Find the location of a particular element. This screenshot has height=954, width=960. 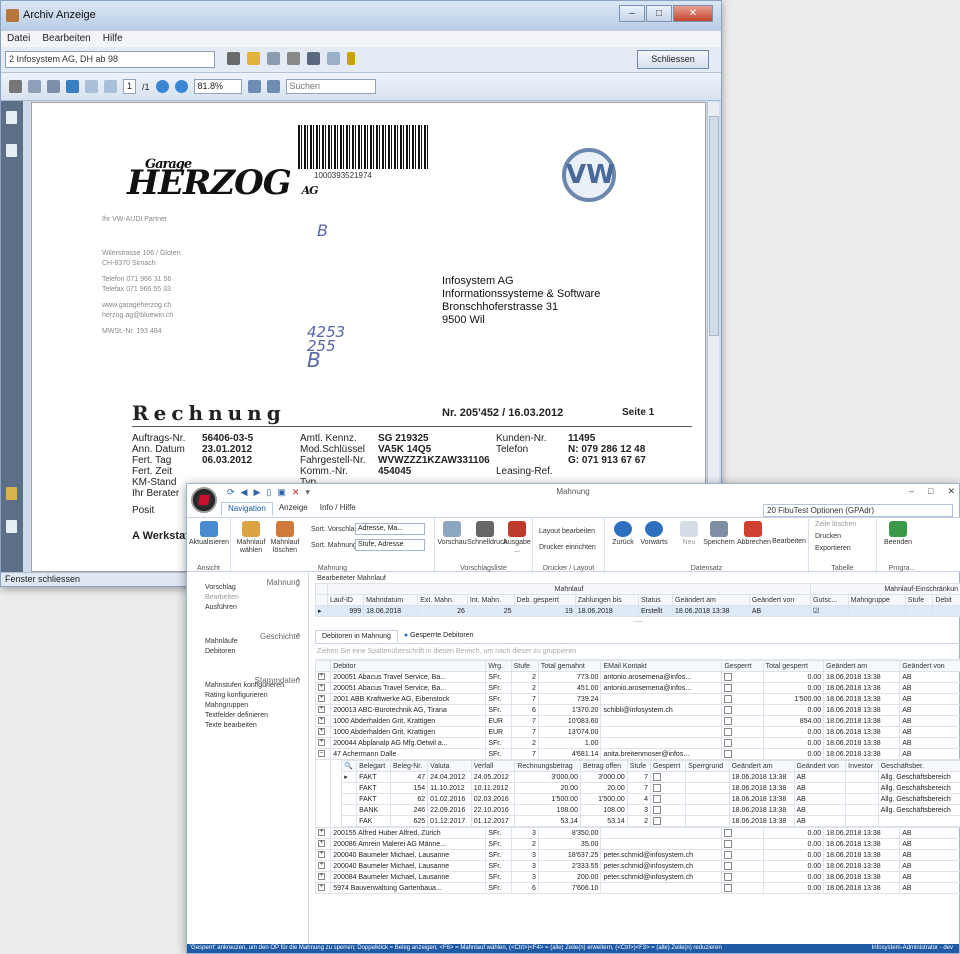

search-icon: 🔍 is located at coordinates (349, 766).